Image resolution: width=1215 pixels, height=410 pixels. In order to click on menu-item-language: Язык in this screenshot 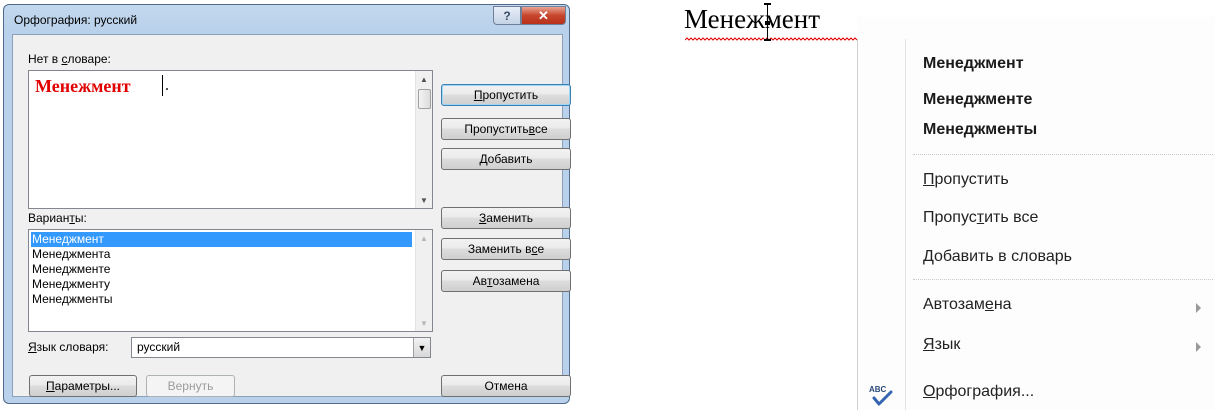, I will do `click(941, 345)`.